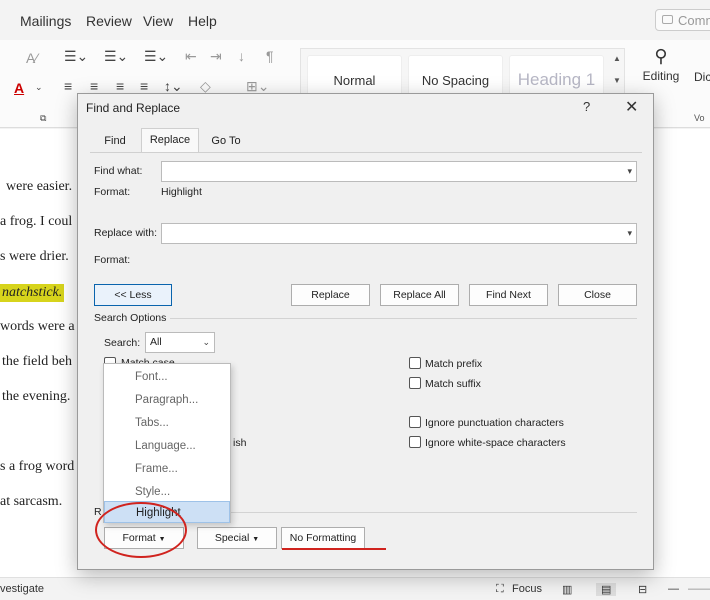  What do you see at coordinates (355, 20) in the screenshot?
I see `ribbon-tab-bar: Mailings Review View Help Comm` at bounding box center [355, 20].